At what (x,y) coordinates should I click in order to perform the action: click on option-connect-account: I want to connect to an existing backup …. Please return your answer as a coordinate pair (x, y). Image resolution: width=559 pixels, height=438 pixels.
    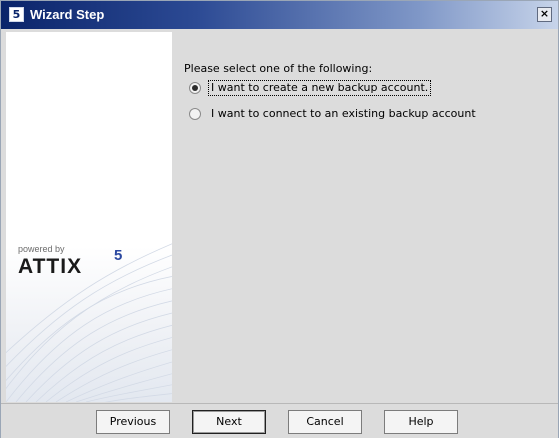
    Looking at the image, I should click on (333, 114).